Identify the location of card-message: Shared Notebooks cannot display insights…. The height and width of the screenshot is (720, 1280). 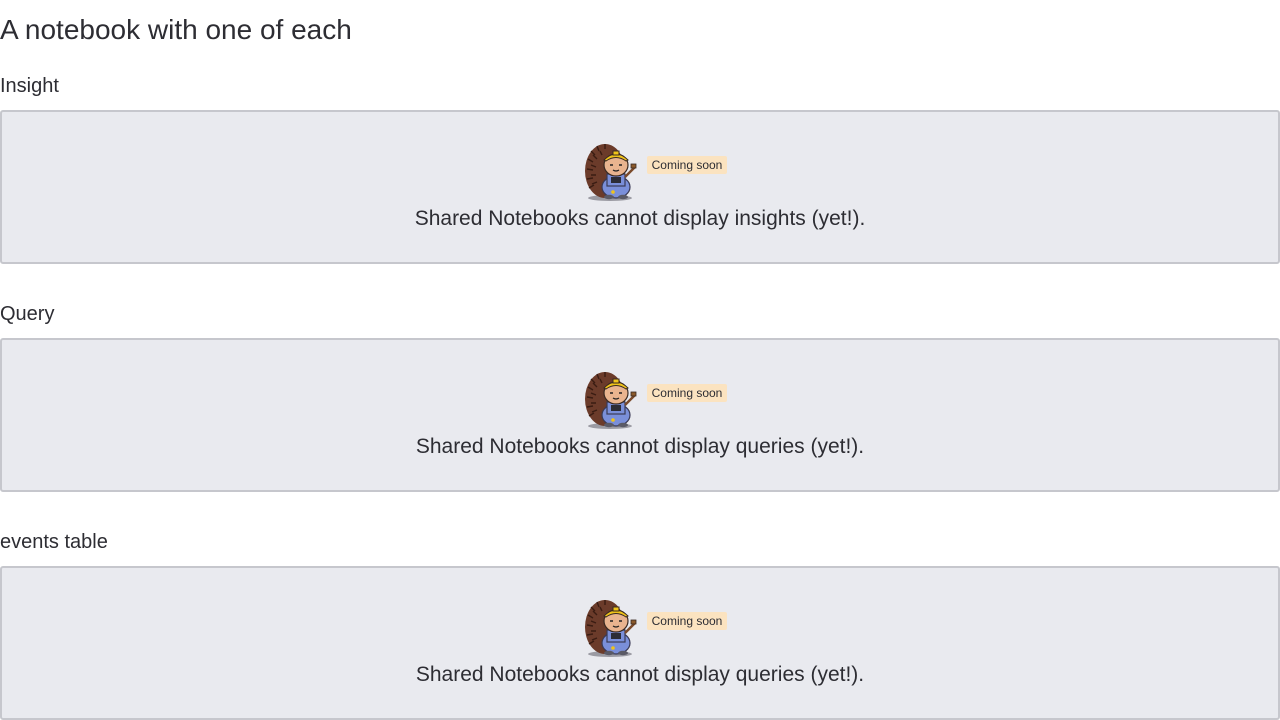
(640, 218).